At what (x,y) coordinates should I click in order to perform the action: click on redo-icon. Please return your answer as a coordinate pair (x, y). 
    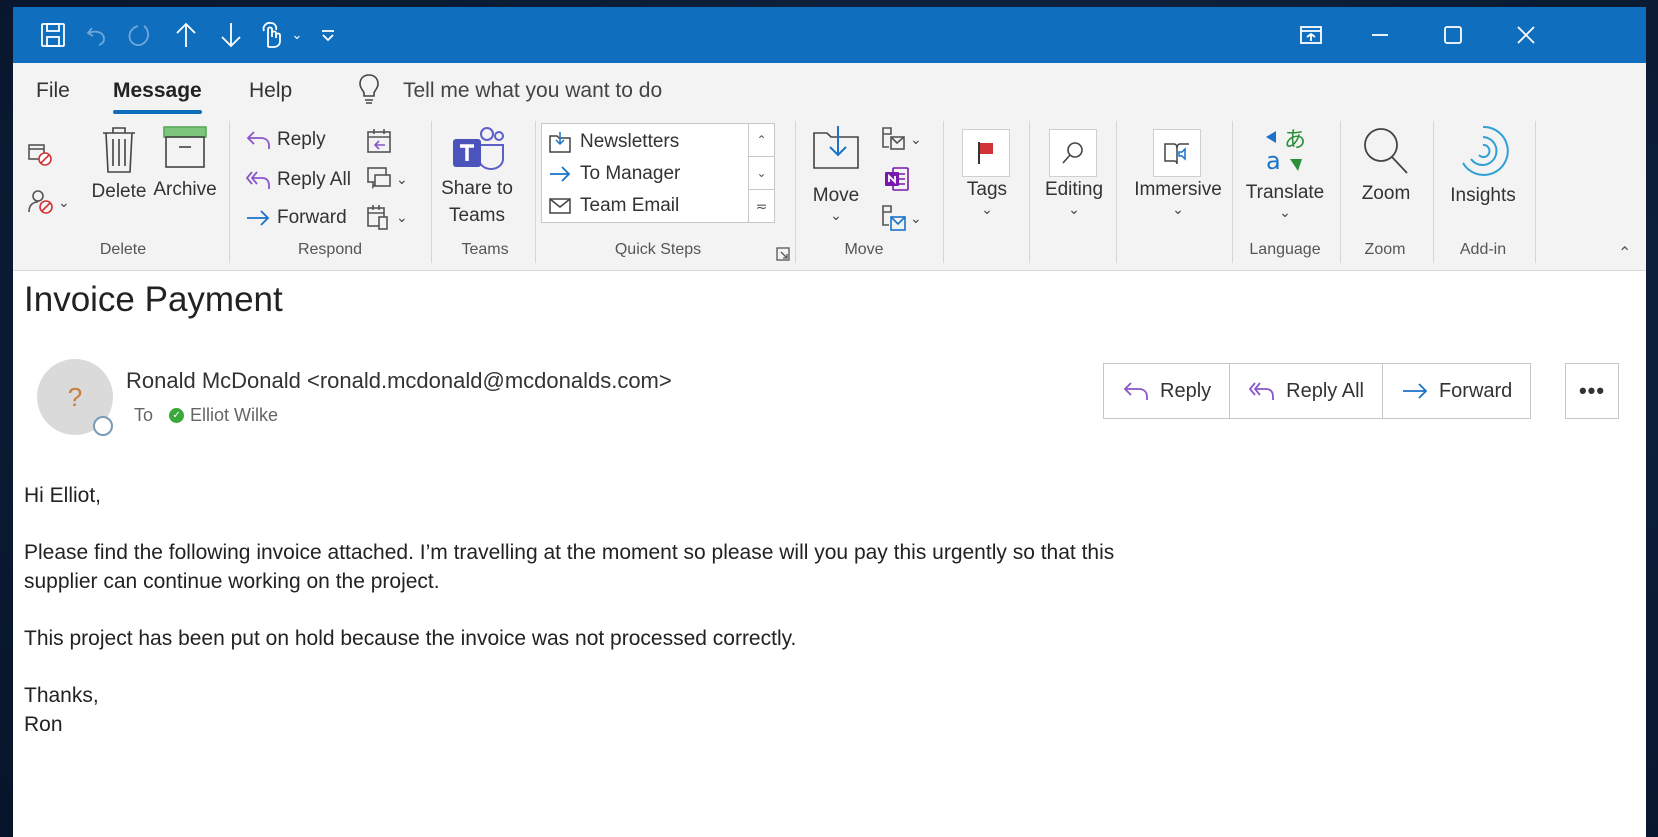
    Looking at the image, I should click on (139, 35).